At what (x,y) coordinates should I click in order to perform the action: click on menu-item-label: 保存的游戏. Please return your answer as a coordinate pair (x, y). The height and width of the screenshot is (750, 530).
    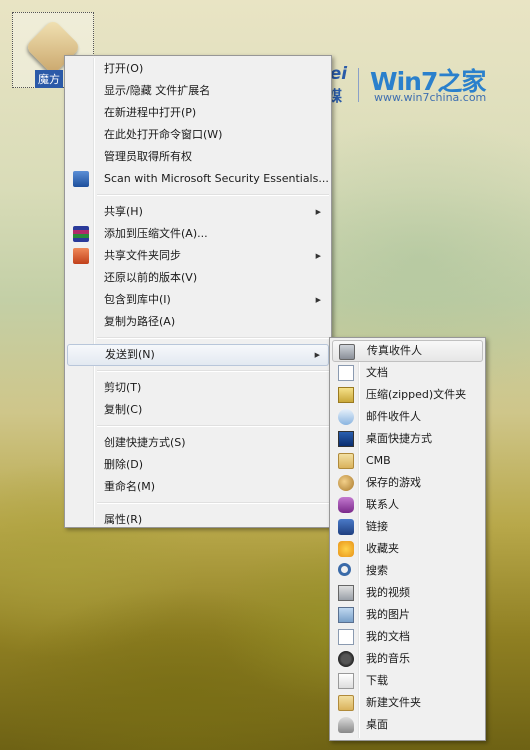
    Looking at the image, I should click on (393, 482).